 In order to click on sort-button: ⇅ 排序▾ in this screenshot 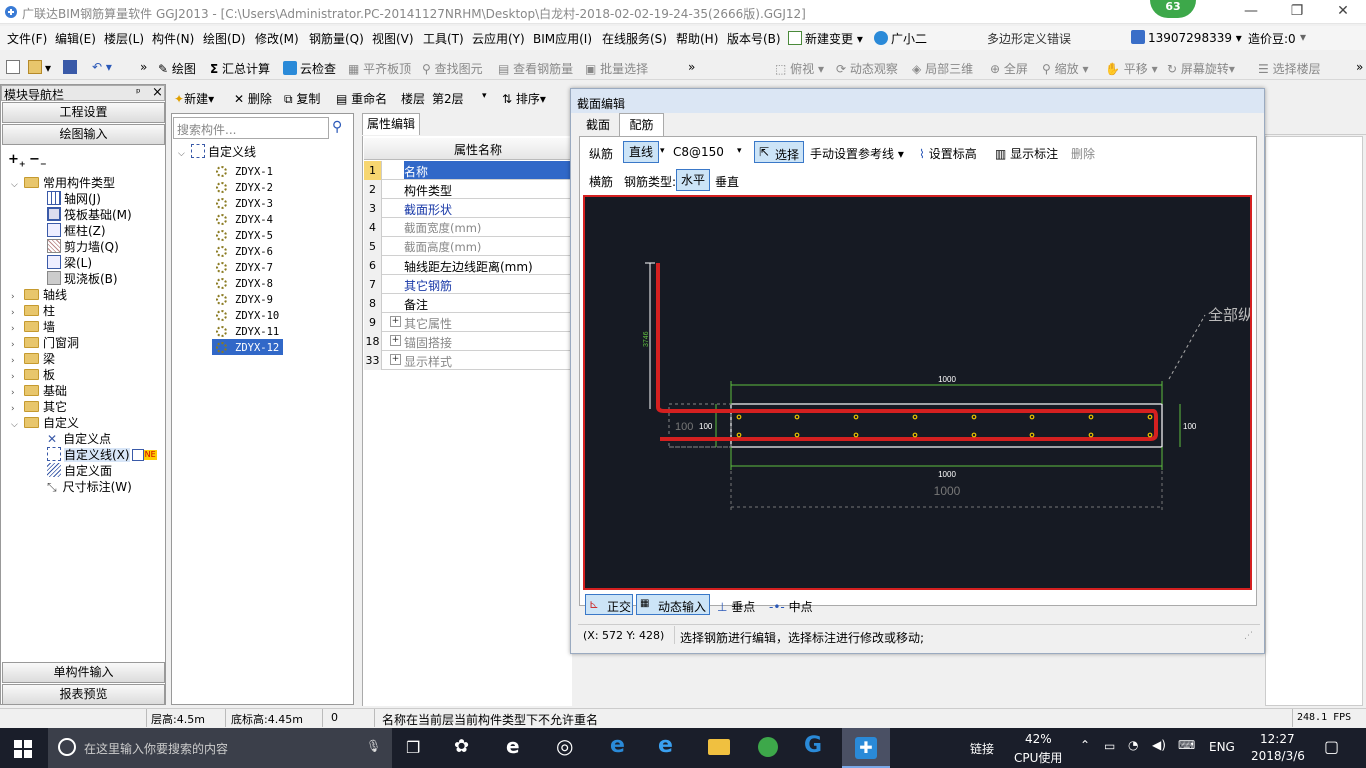, I will do `click(524, 98)`.